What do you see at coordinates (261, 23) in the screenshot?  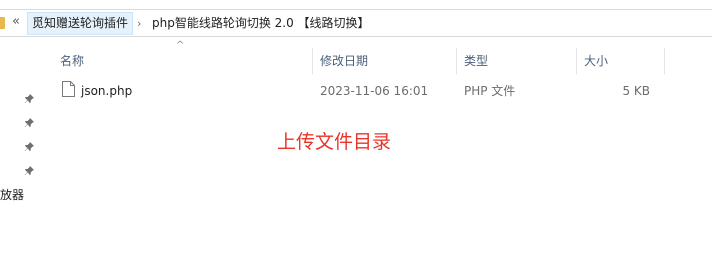 I see `breadcrumb-item: php智能线路轮询切换 2.0 【线路切换】` at bounding box center [261, 23].